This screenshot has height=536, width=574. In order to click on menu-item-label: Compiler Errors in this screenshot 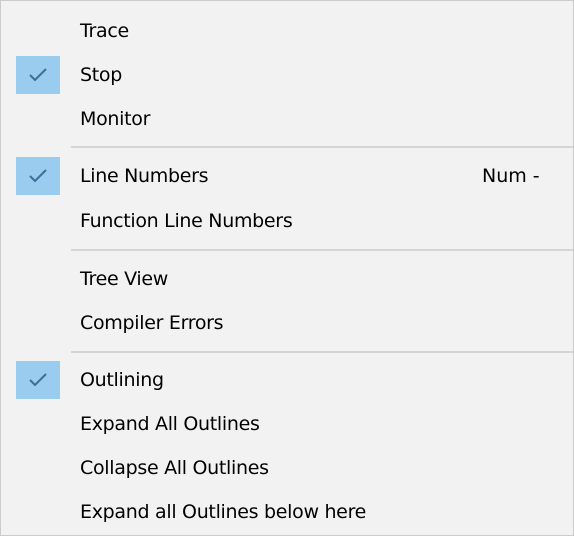, I will do `click(152, 323)`.